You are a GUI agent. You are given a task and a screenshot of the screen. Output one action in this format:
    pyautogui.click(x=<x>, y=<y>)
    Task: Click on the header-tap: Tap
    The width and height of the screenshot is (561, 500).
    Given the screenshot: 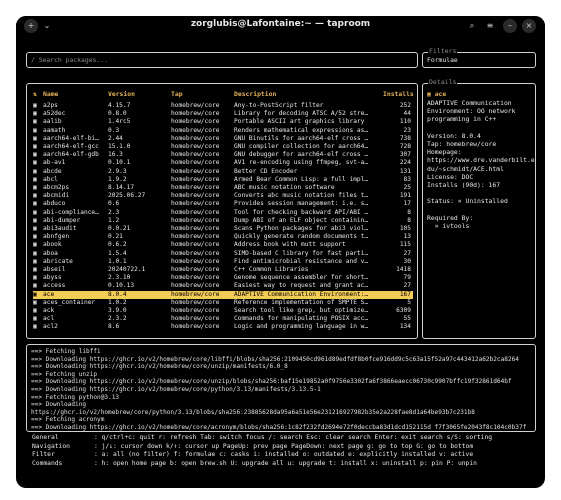 What is the action you would take?
    pyautogui.click(x=177, y=94)
    